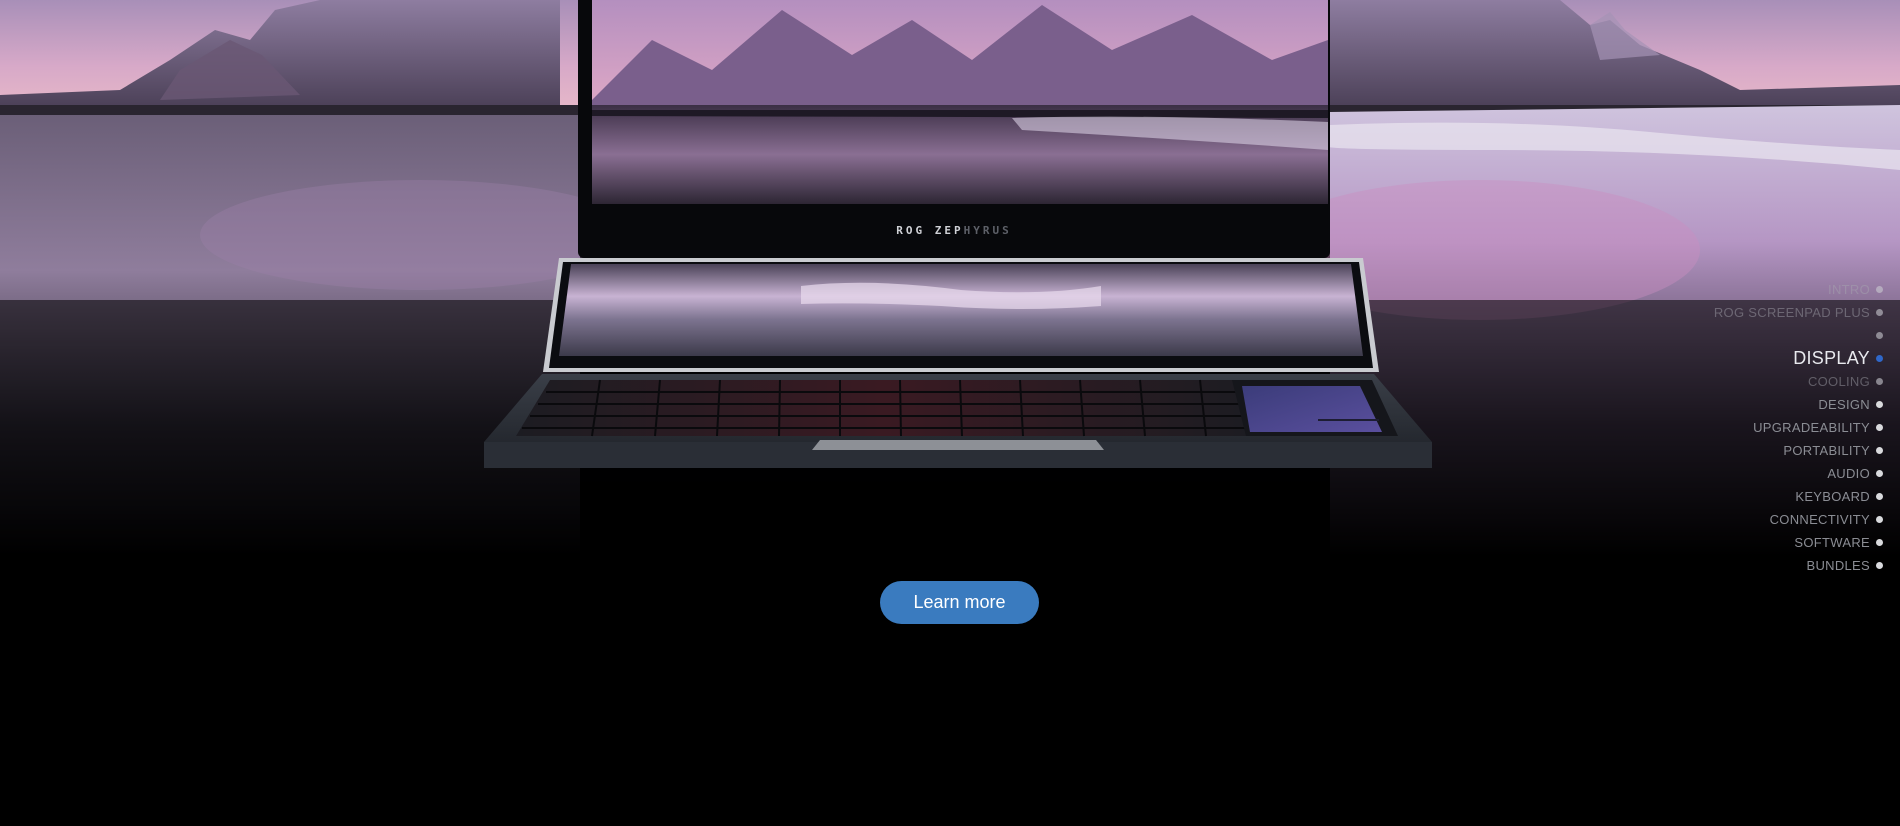 This screenshot has height=826, width=1900. What do you see at coordinates (1811, 427) in the screenshot?
I see `nav-item-label: UPGRADEABILITY` at bounding box center [1811, 427].